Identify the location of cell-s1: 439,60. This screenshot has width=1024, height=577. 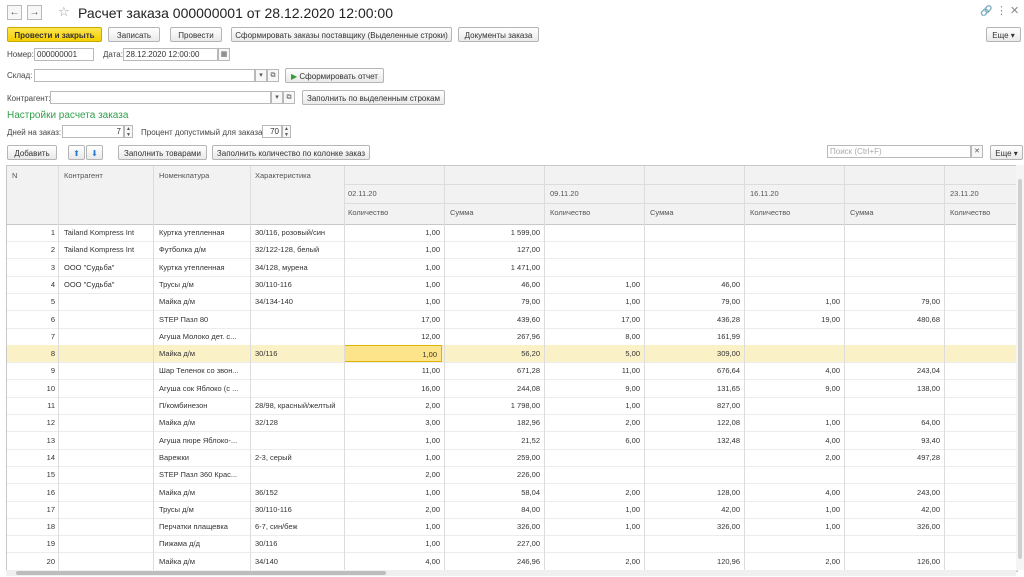
(492, 319).